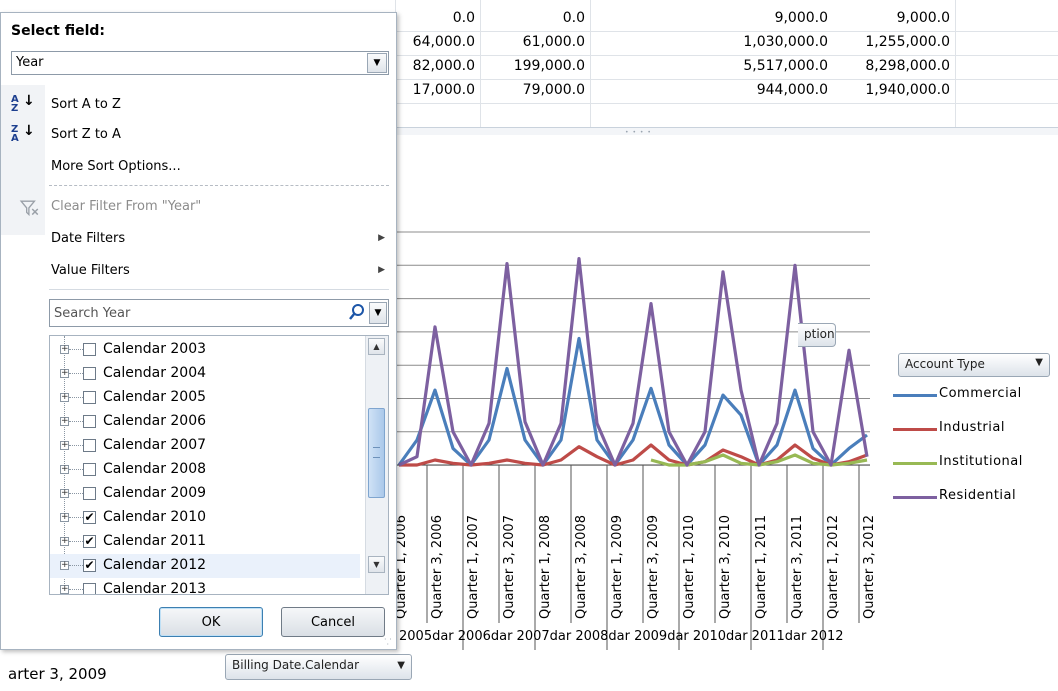 This screenshot has height=691, width=1058. Describe the element at coordinates (376, 564) in the screenshot. I see `scroll-down-icon: ▼` at that location.